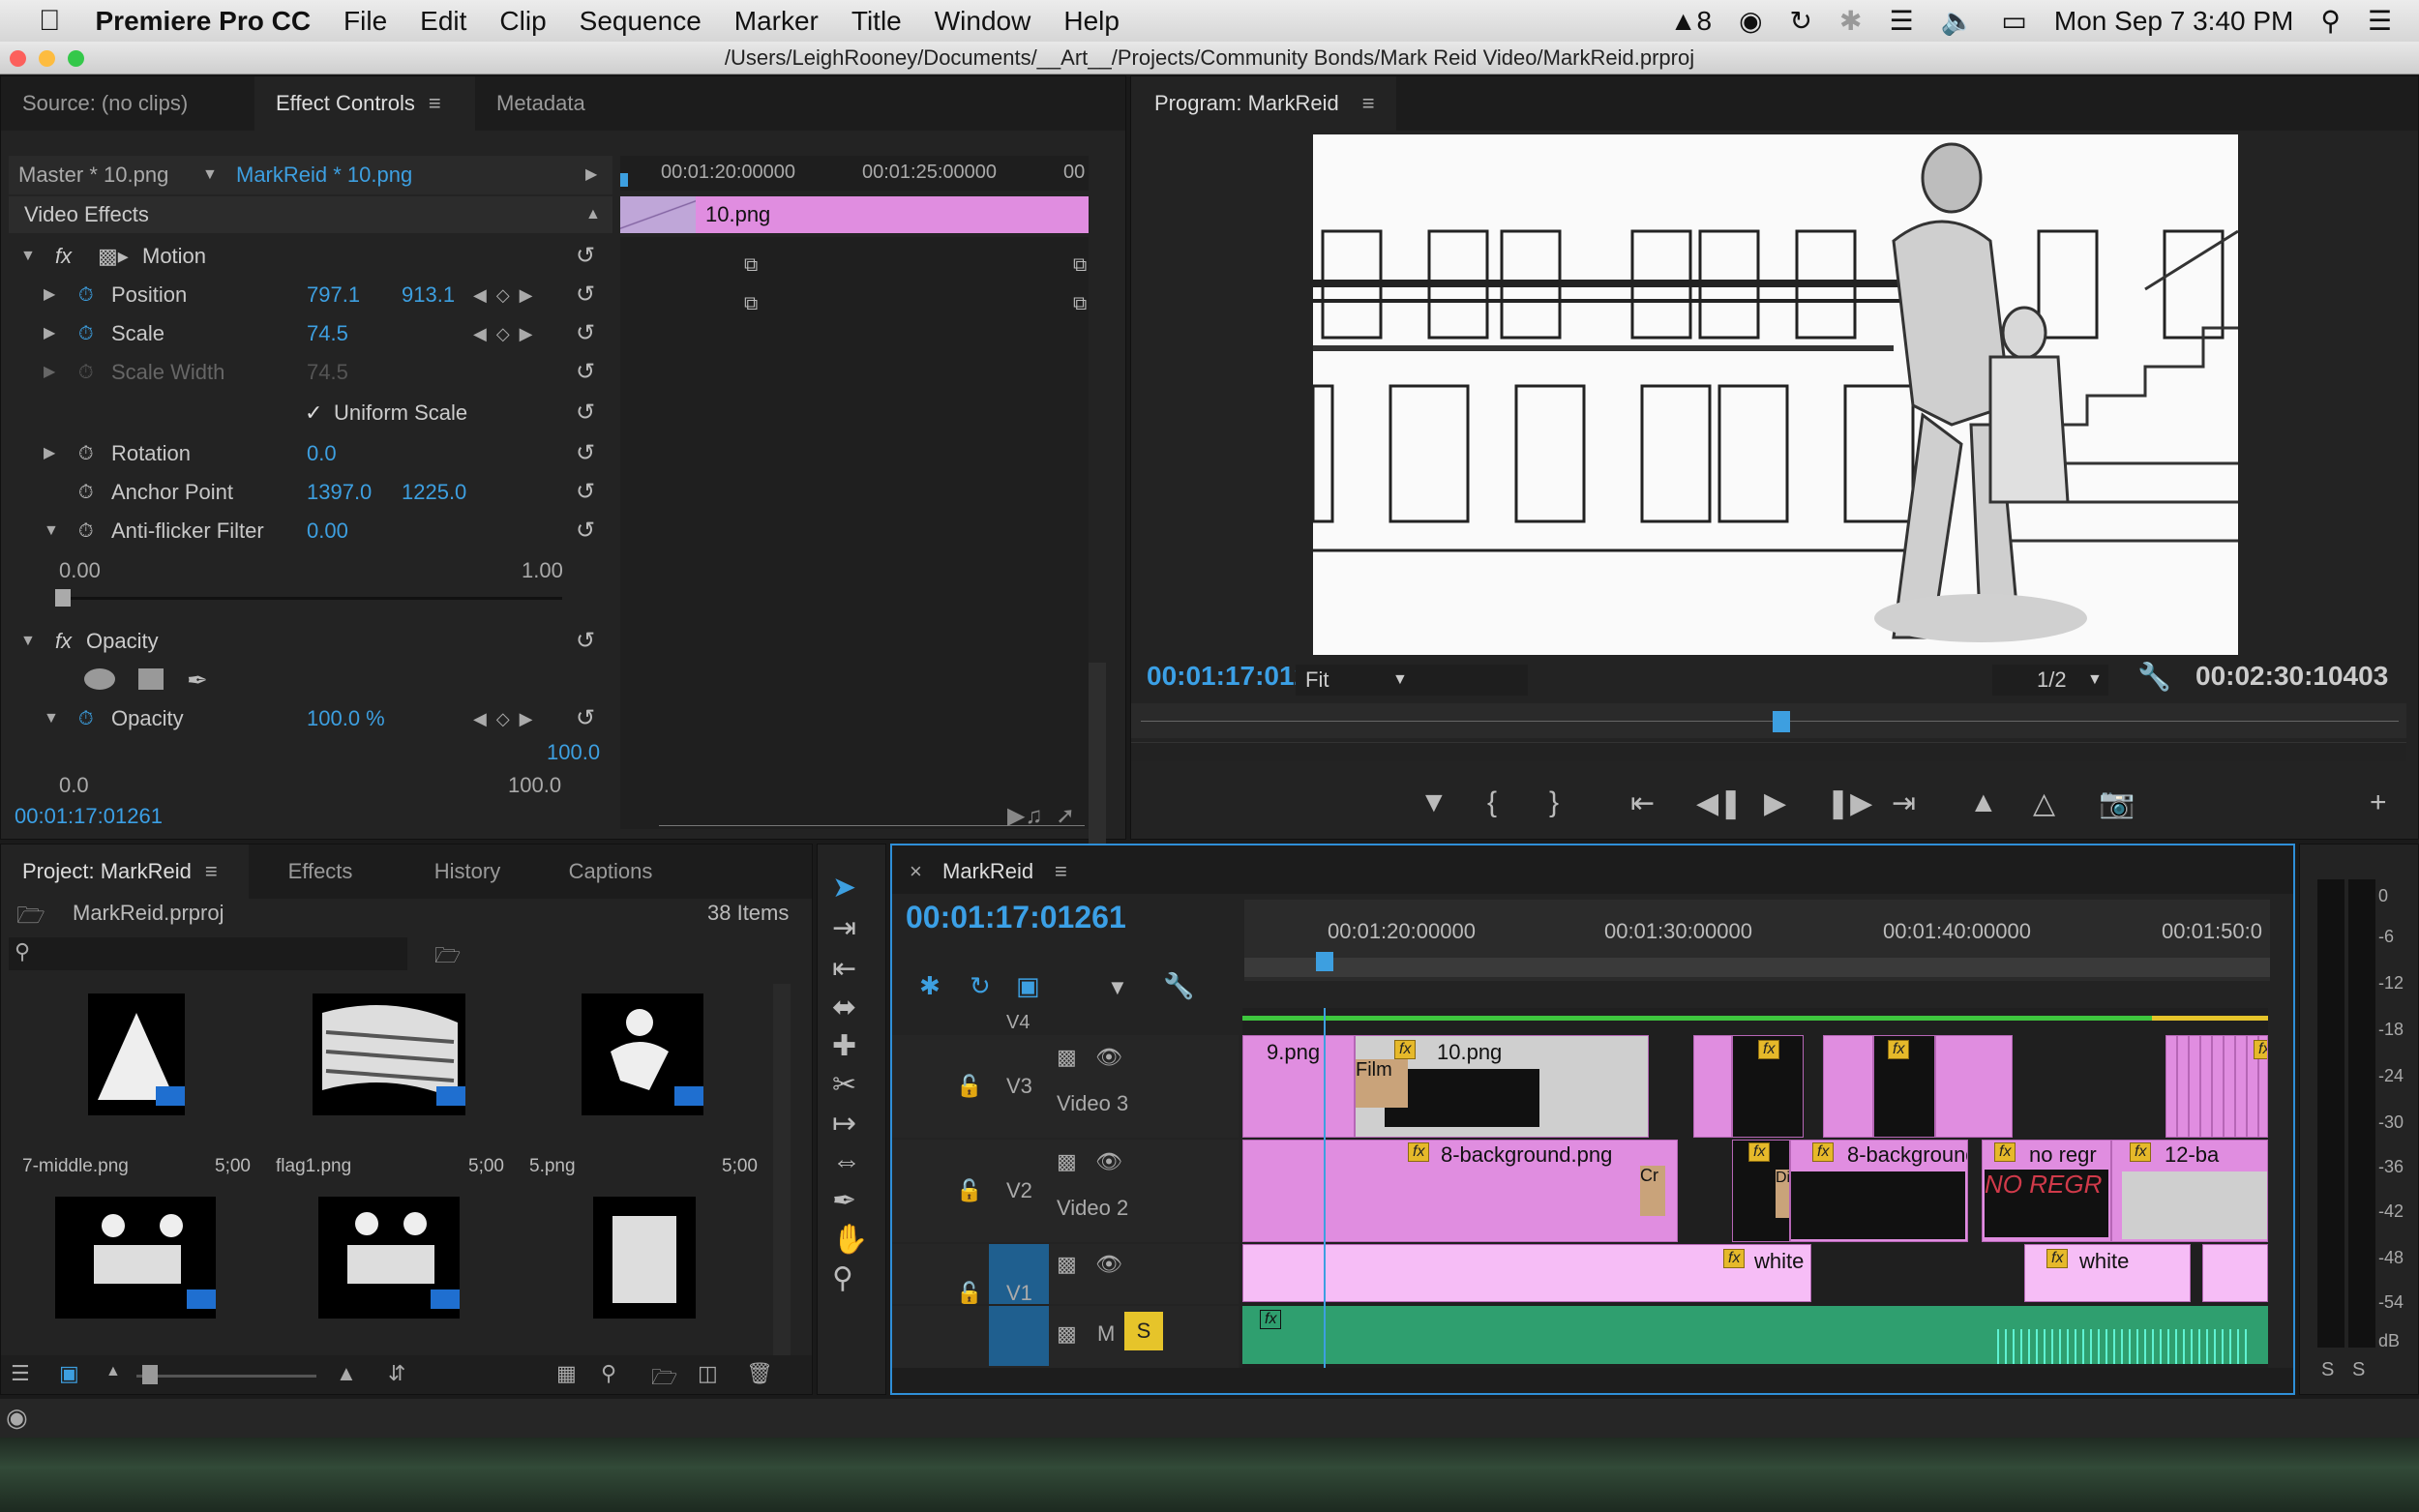  What do you see at coordinates (969, 1293) in the screenshot?
I see `v1-lock-icon: 🔓` at bounding box center [969, 1293].